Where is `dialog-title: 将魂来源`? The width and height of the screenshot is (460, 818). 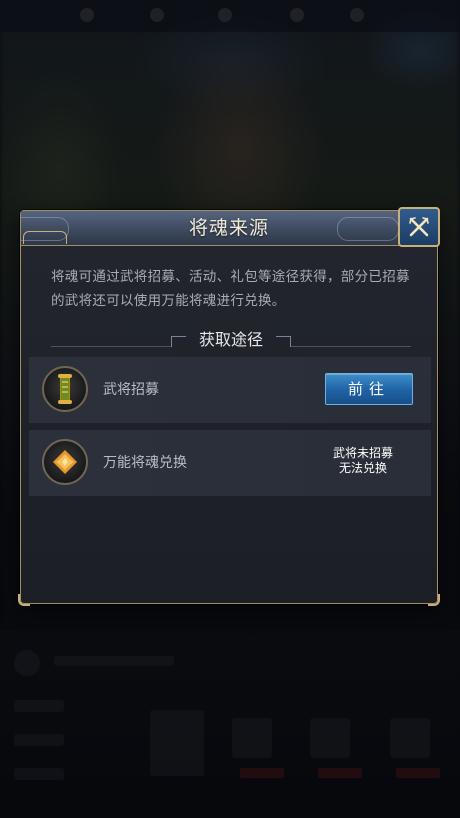
dialog-title: 将魂来源 is located at coordinates (228, 228).